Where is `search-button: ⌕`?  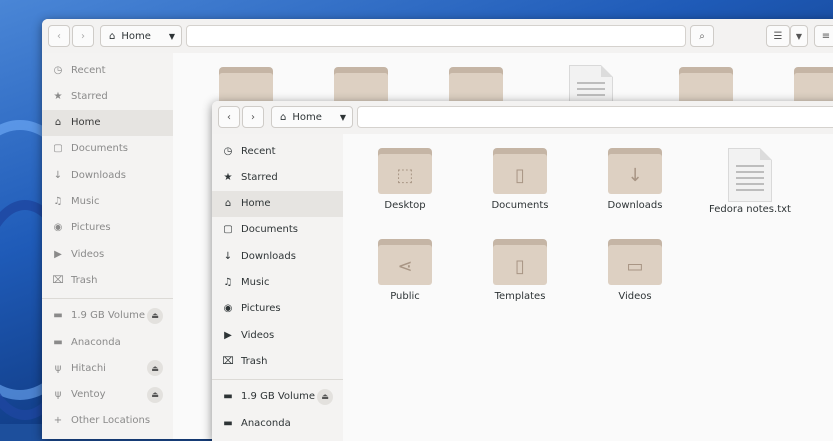 search-button: ⌕ is located at coordinates (702, 36).